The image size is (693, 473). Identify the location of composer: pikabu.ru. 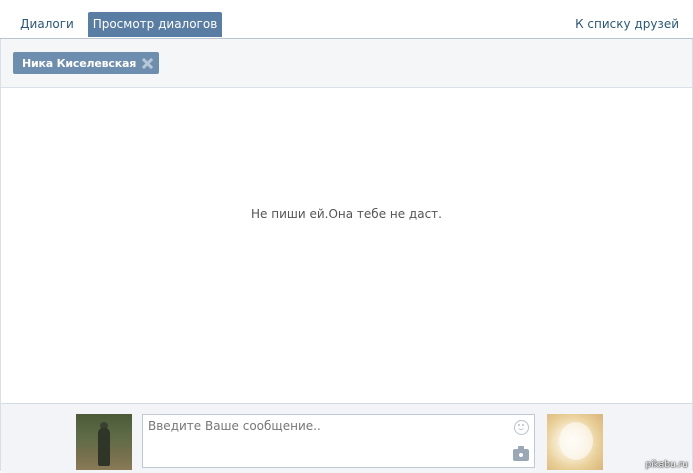
(346, 438).